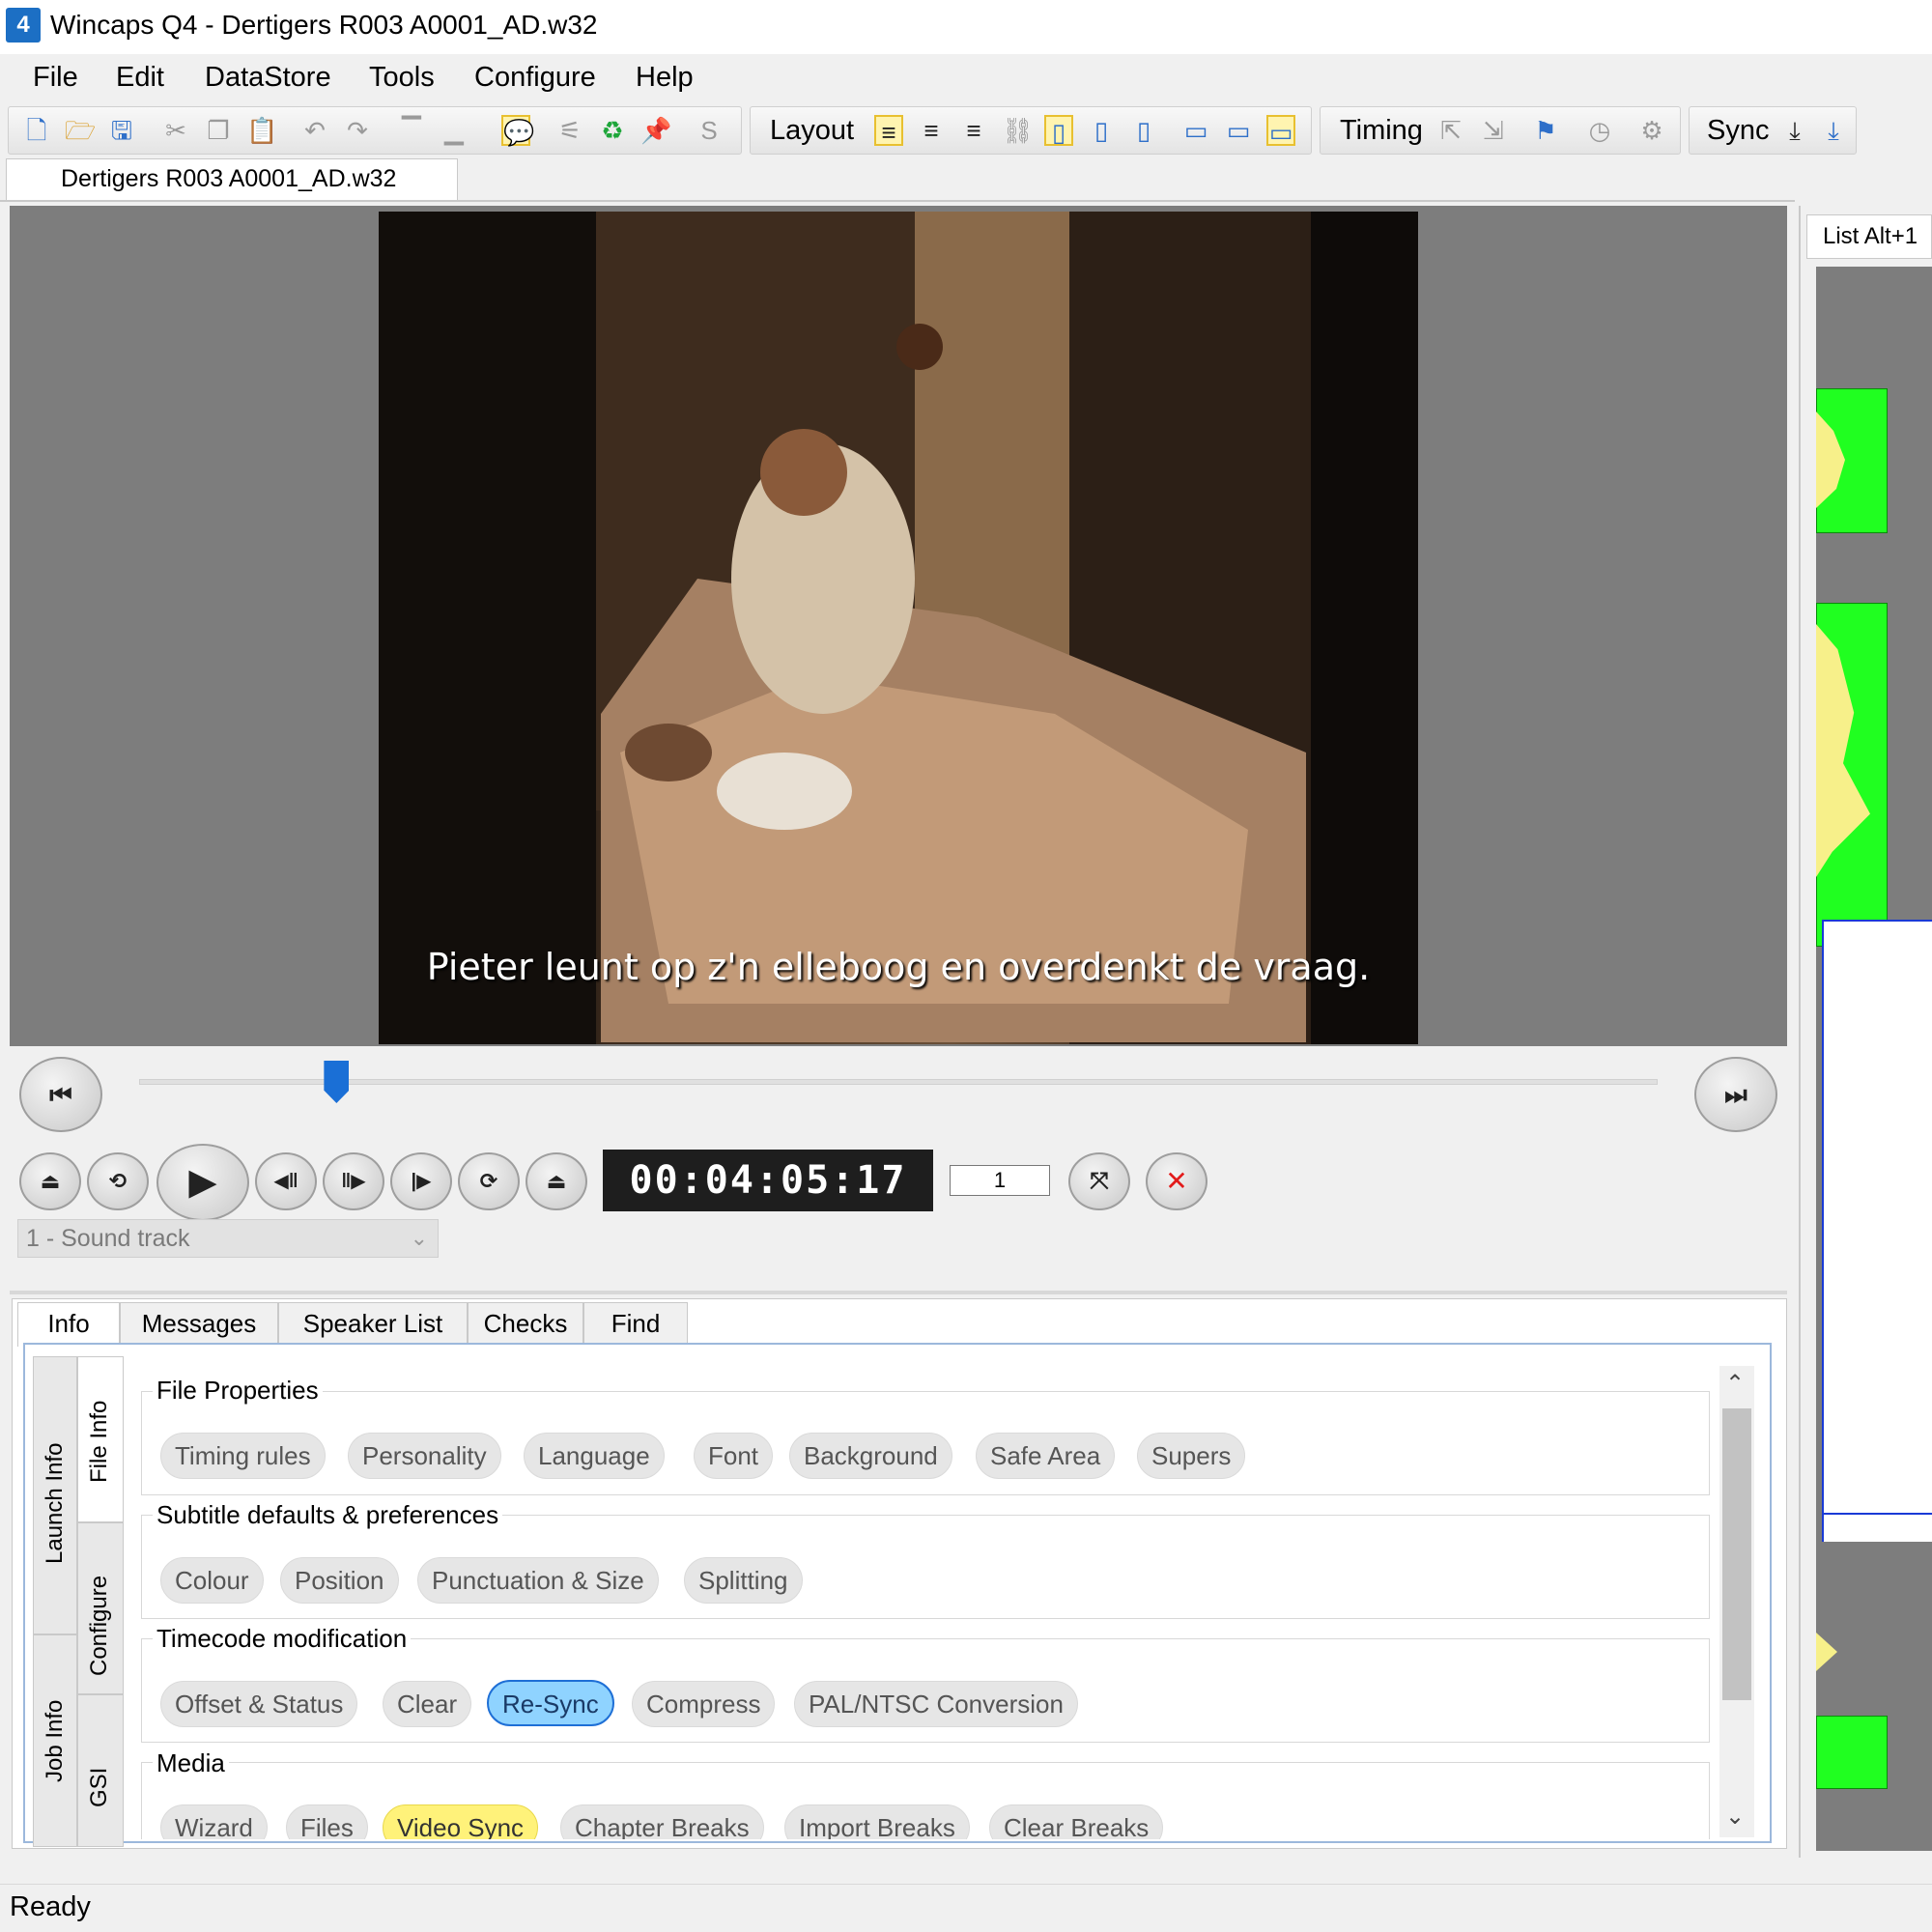  What do you see at coordinates (662, 1821) in the screenshot?
I see `chapter-breaks-button: Chapter Breaks` at bounding box center [662, 1821].